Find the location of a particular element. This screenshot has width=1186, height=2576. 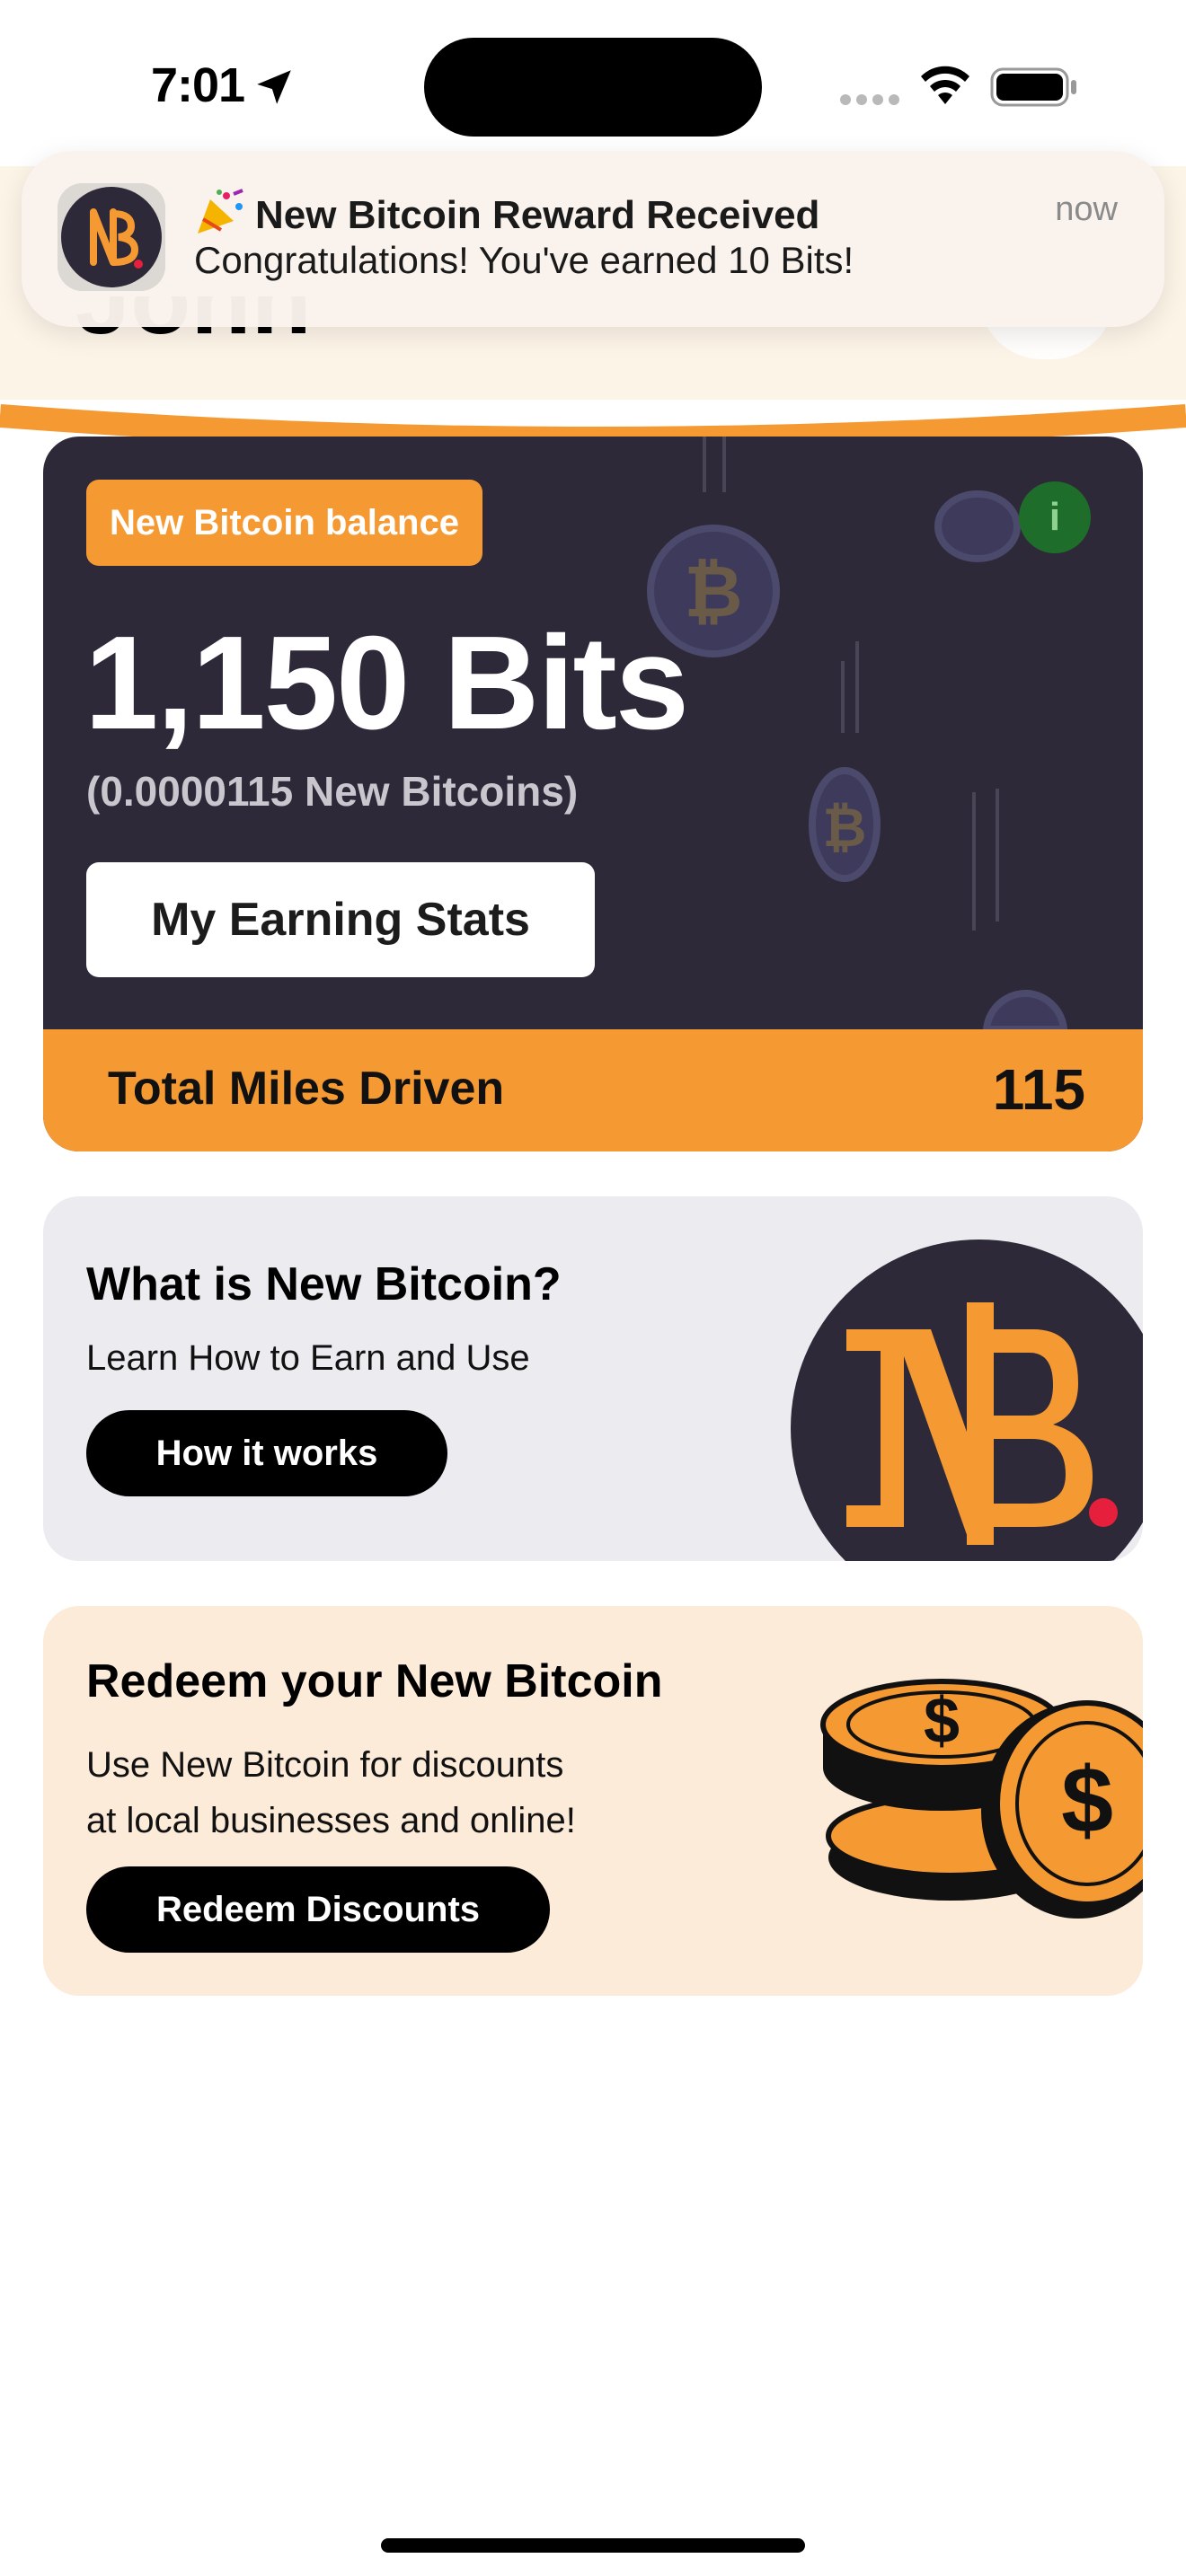

redeem-subtitle-line-1: Use New Bitcoin for discounts is located at coordinates (325, 1765).